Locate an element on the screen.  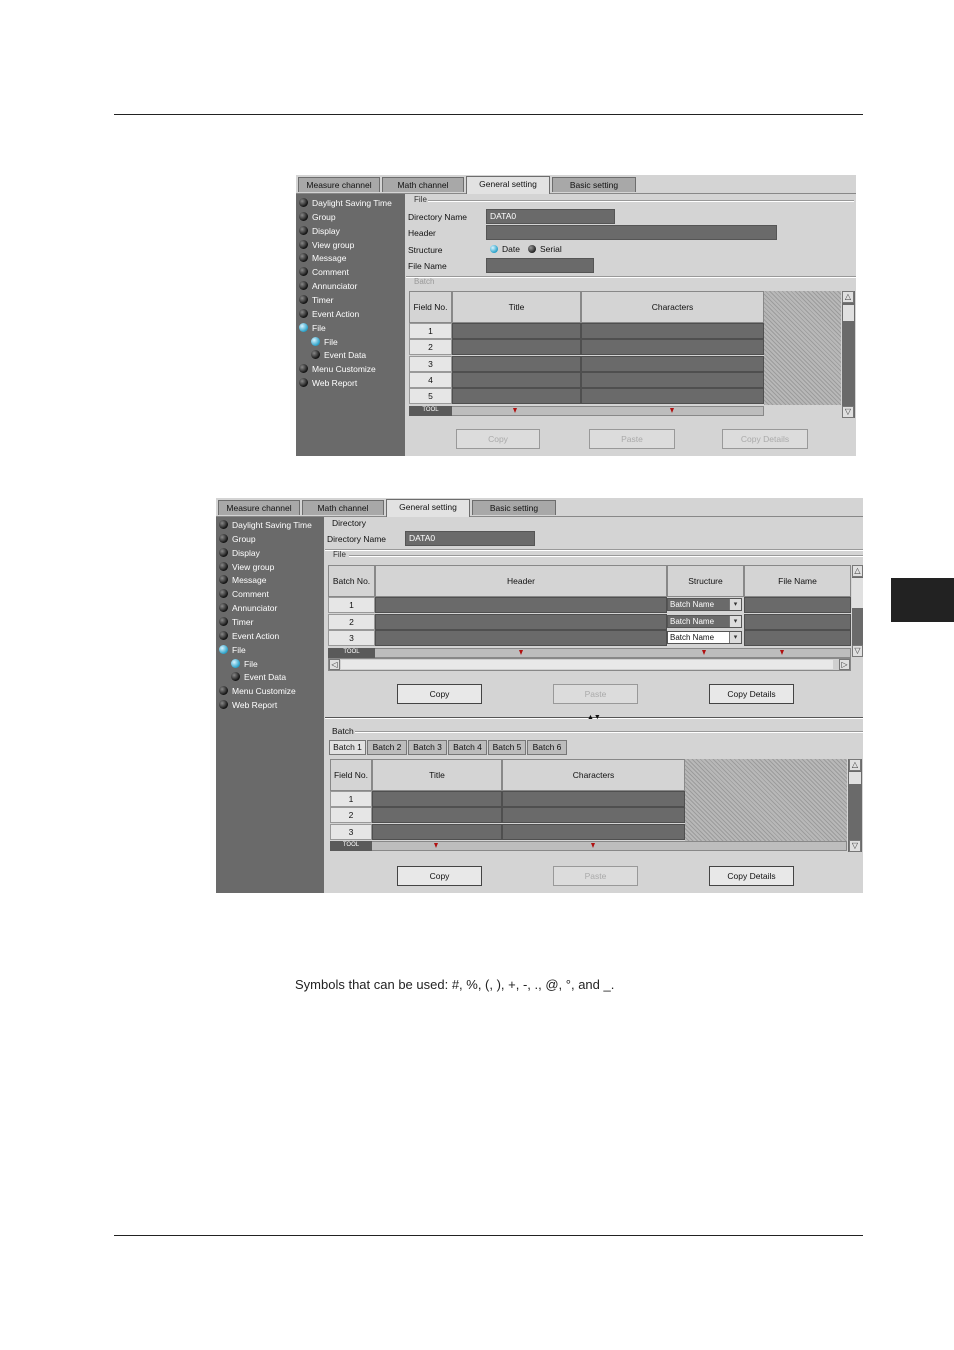
header-input is located at coordinates (631, 232).